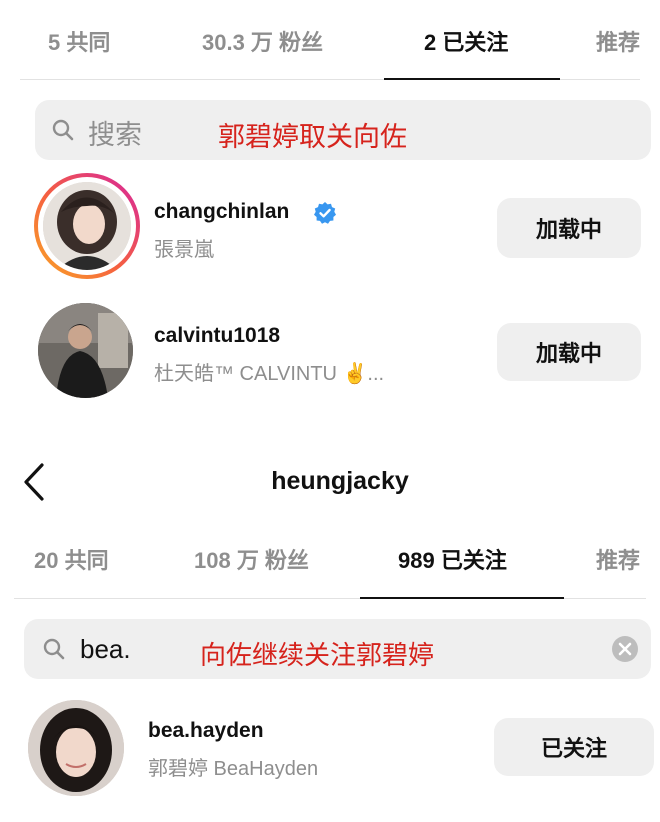 This screenshot has width=660, height=822. What do you see at coordinates (466, 43) in the screenshot?
I see `tab-following: 2 已关注` at bounding box center [466, 43].